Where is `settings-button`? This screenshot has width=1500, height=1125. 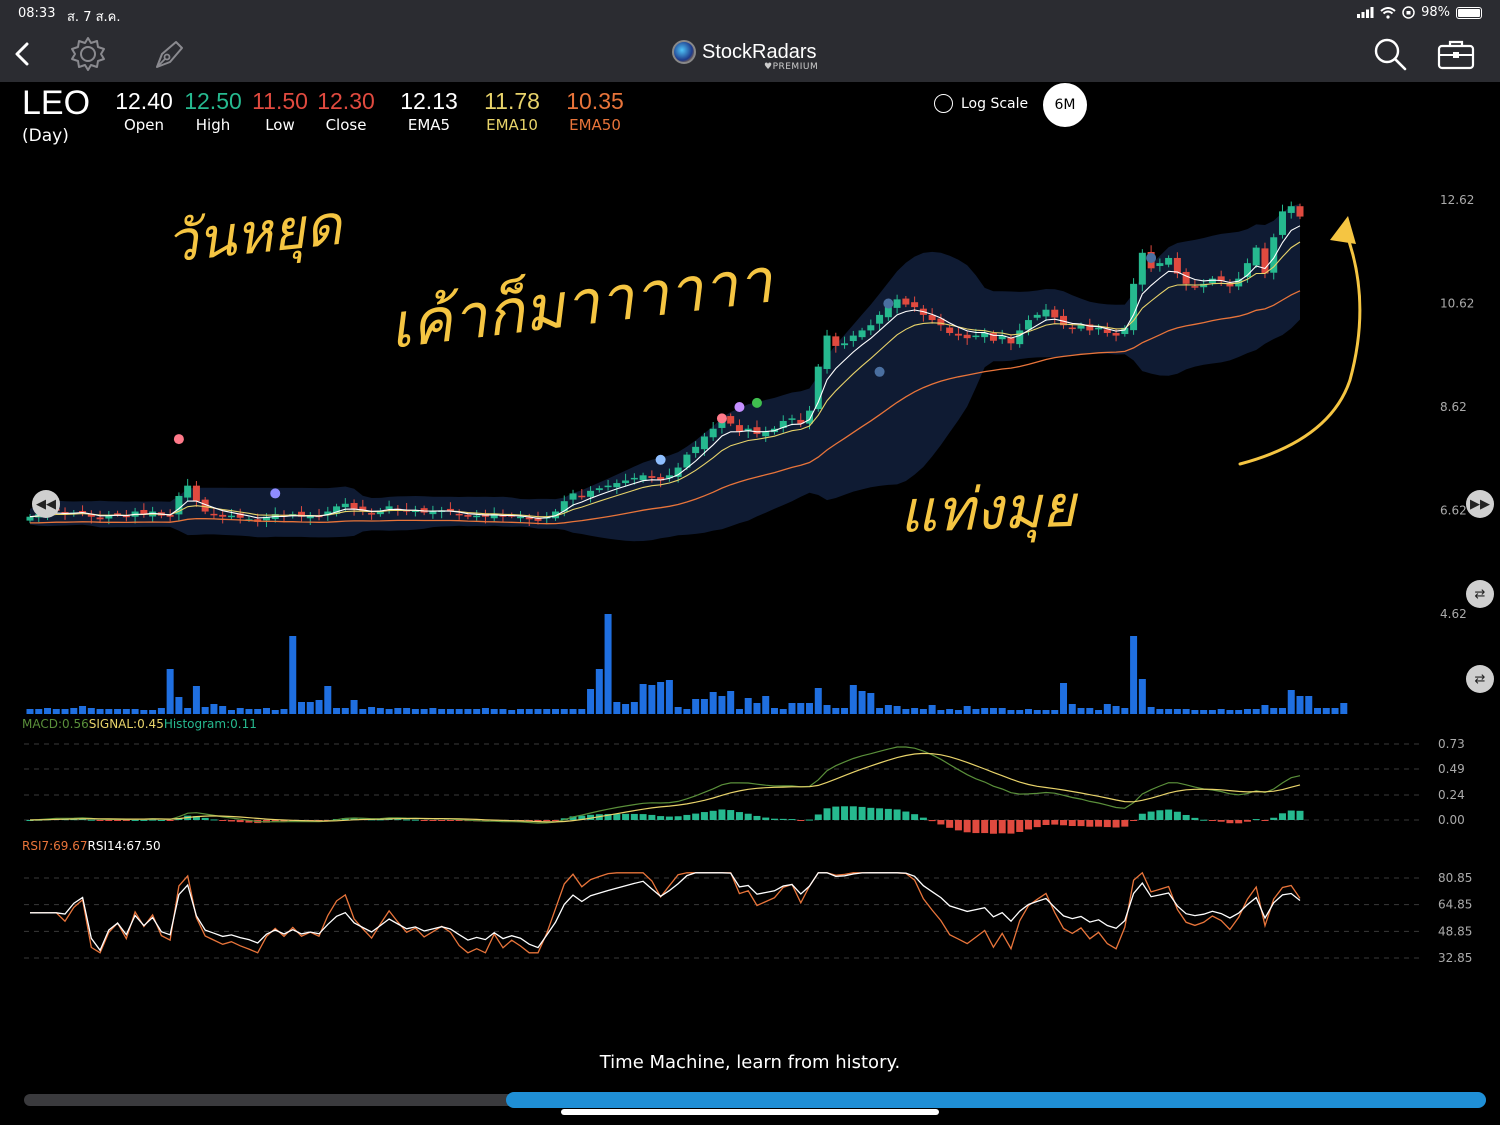 settings-button is located at coordinates (88, 54).